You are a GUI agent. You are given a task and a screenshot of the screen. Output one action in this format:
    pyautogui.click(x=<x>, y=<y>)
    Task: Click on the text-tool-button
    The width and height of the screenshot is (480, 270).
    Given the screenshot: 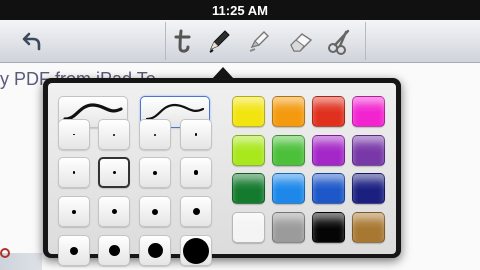 What is the action you would take?
    pyautogui.click(x=183, y=41)
    